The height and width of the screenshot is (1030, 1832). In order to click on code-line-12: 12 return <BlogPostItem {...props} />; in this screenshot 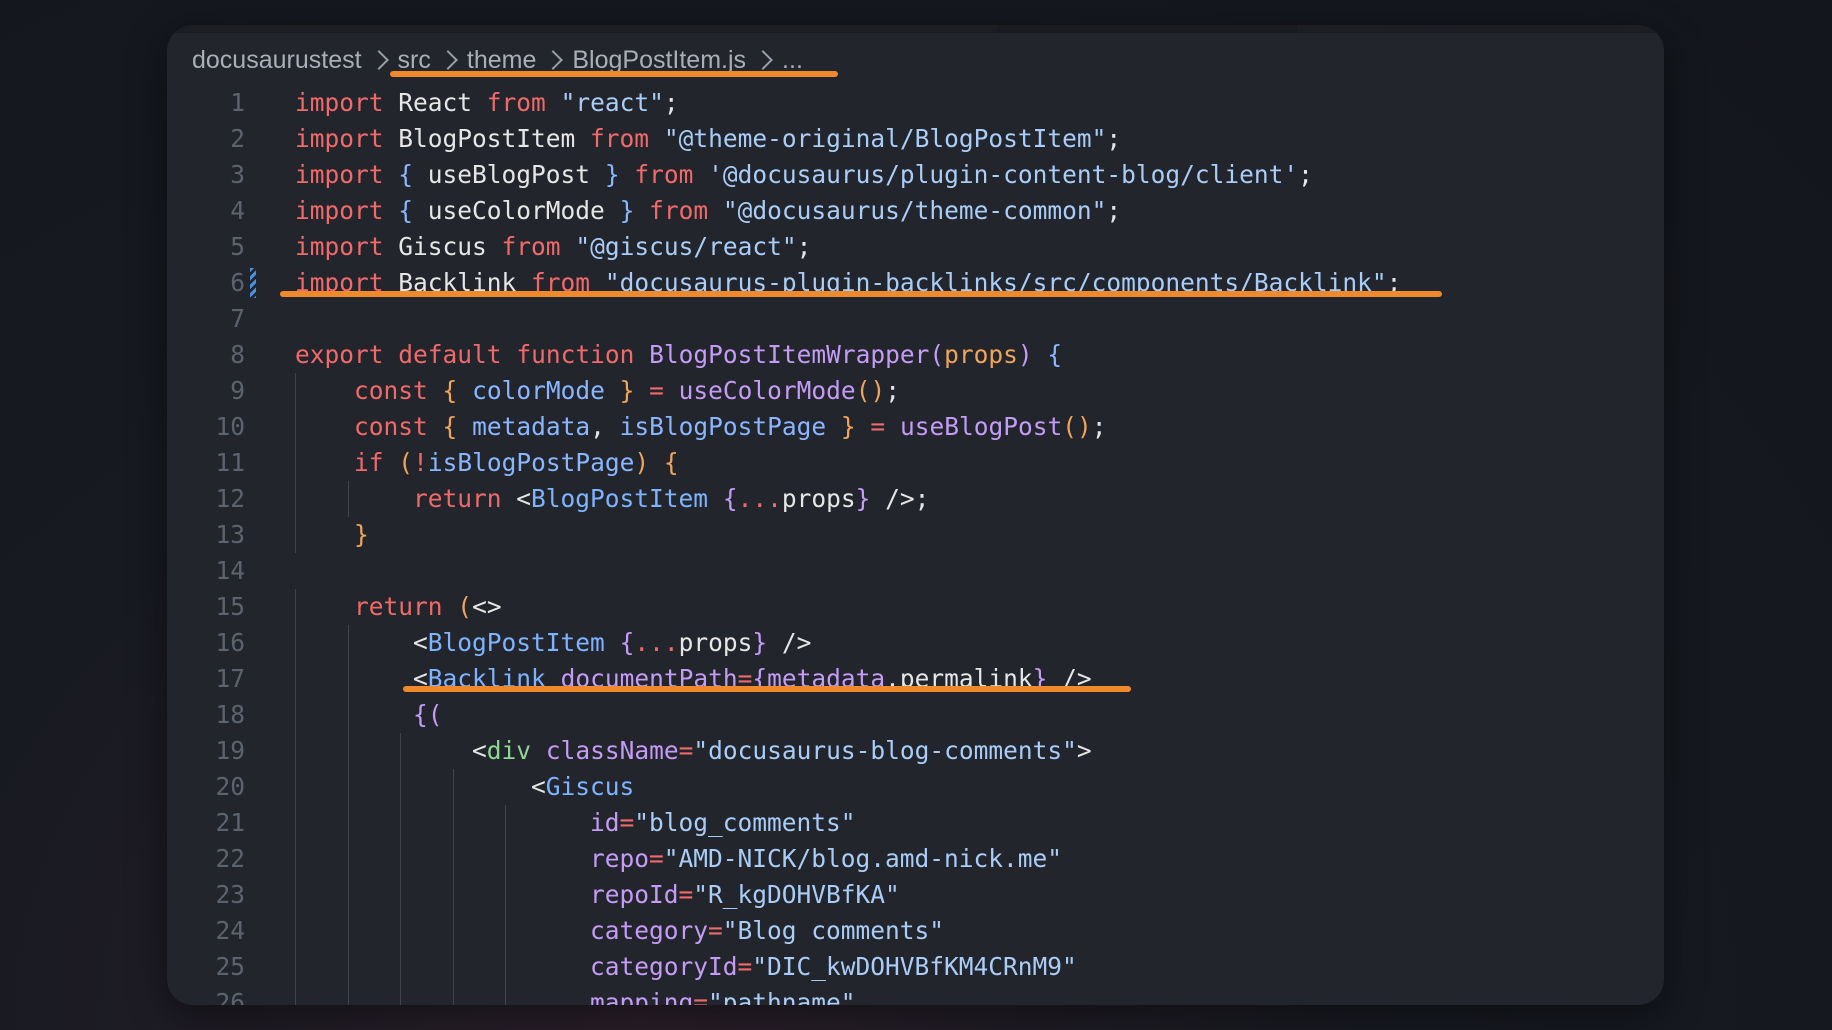, I will do `click(915, 499)`.